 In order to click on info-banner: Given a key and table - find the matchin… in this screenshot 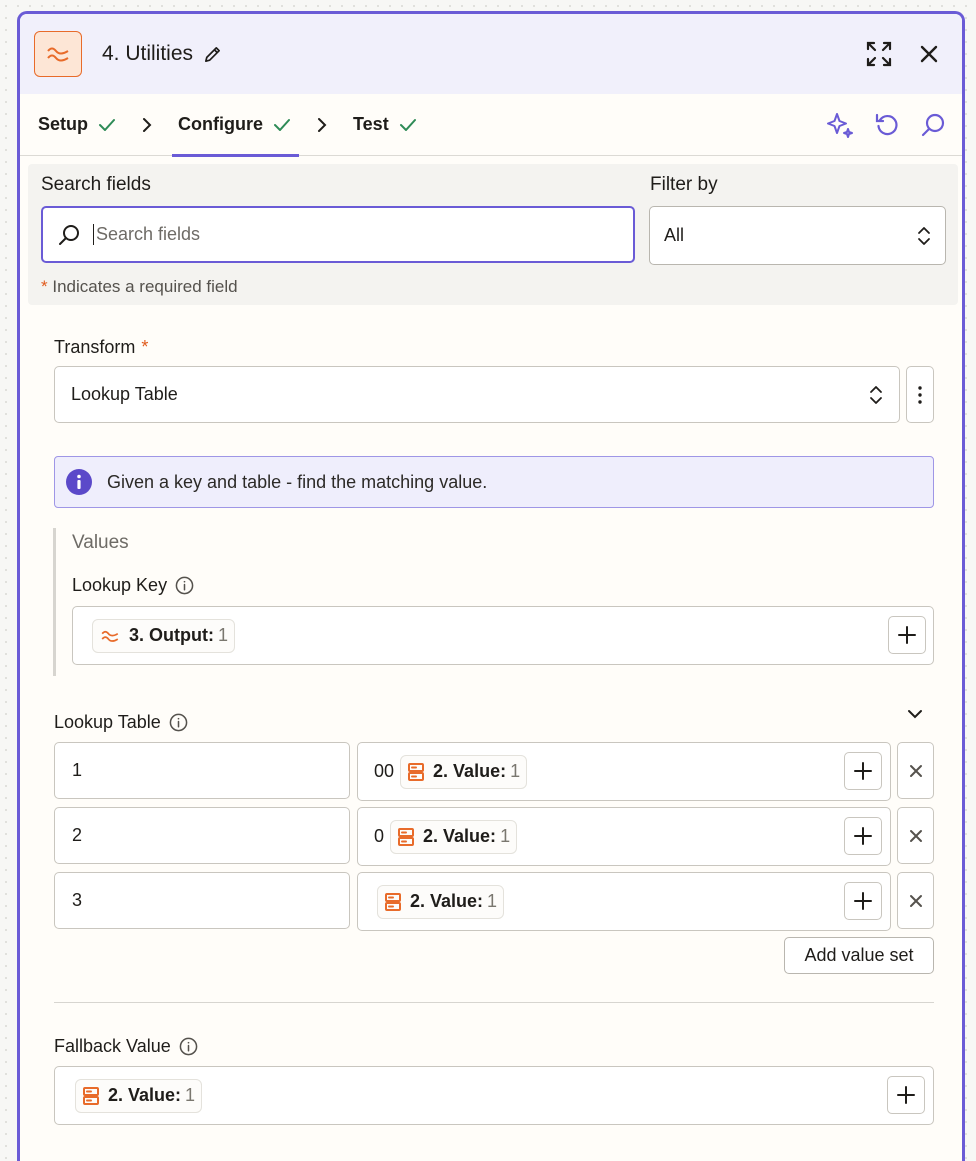, I will do `click(494, 482)`.